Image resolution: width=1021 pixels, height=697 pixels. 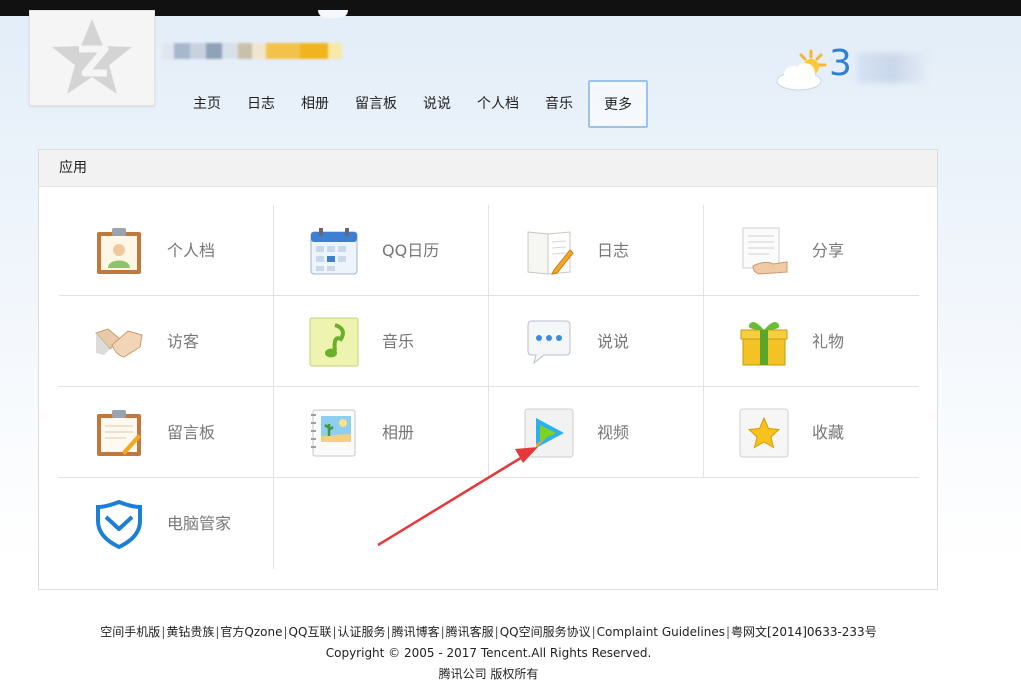 I want to click on app-visitors: 访客, so click(x=166, y=341).